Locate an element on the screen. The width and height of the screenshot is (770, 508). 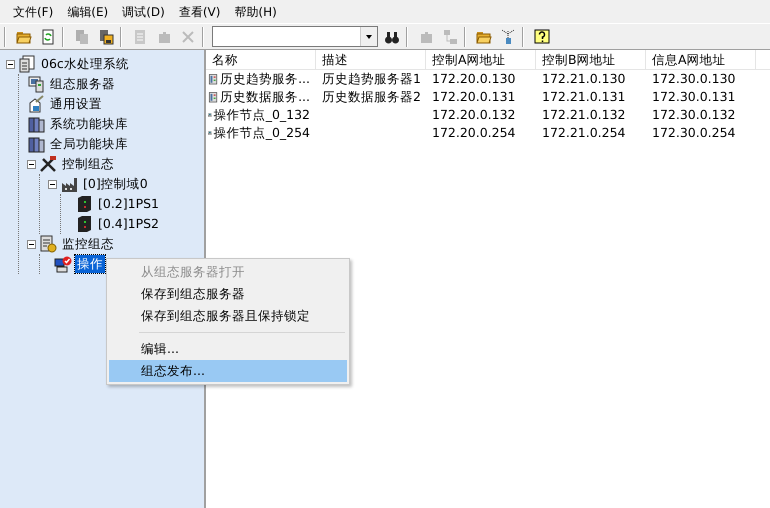
table-cell-text: 172.21.0.130 is located at coordinates (584, 79).